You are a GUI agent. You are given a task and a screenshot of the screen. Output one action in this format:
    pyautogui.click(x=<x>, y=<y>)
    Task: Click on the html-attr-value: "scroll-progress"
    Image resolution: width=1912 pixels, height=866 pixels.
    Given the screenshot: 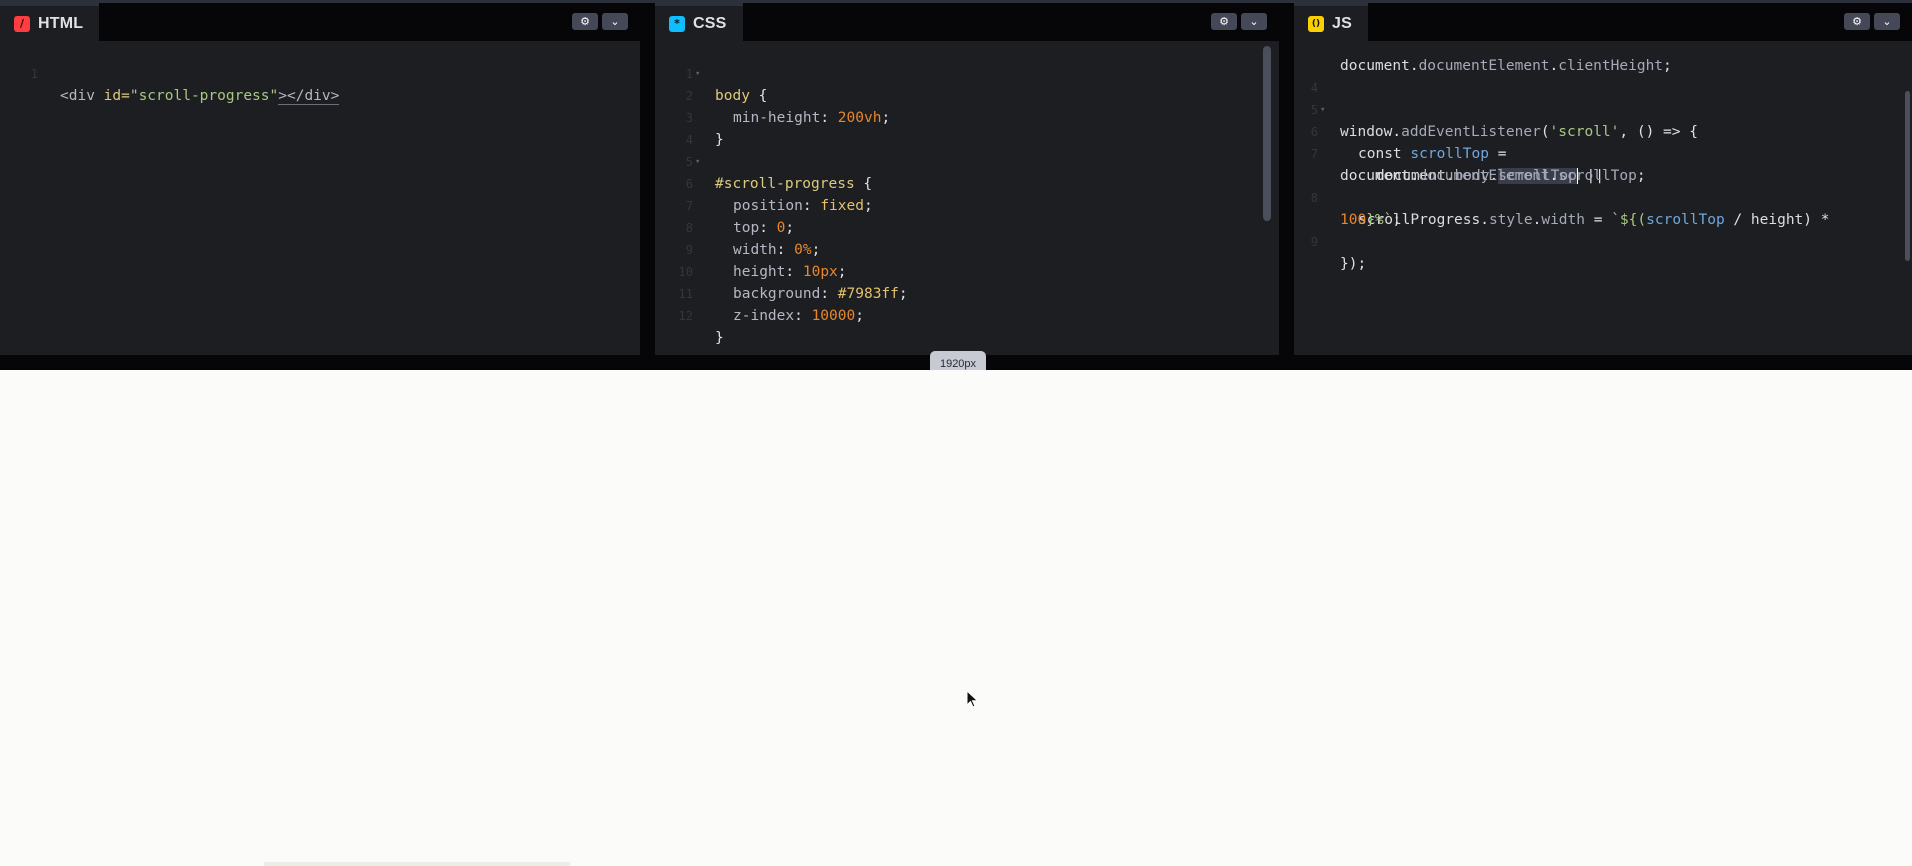 What is the action you would take?
    pyautogui.click(x=204, y=96)
    